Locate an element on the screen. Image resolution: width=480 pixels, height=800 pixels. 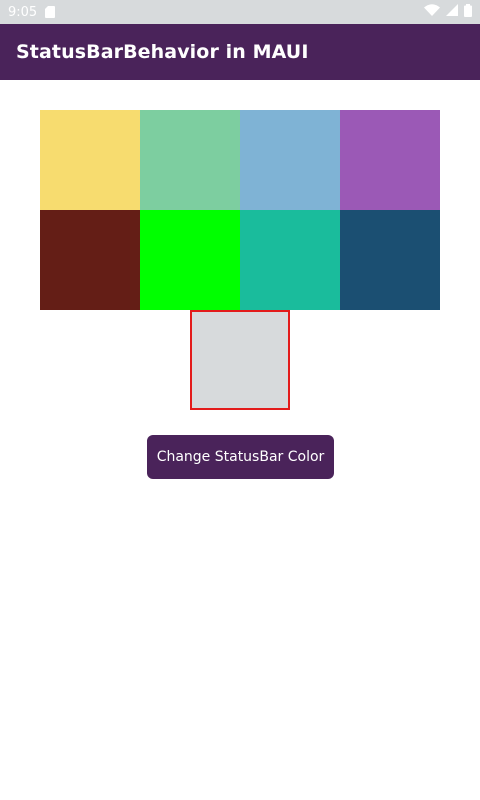
sd-card-icon is located at coordinates (50, 12).